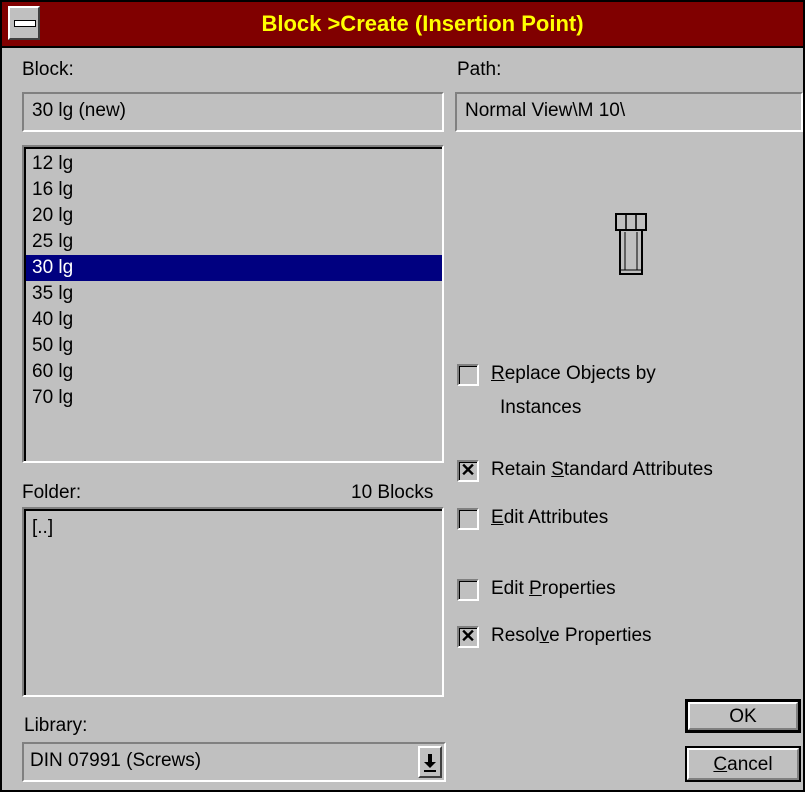 Image resolution: width=805 pixels, height=792 pixels. I want to click on block-list-item: 30 lg, so click(234, 268).